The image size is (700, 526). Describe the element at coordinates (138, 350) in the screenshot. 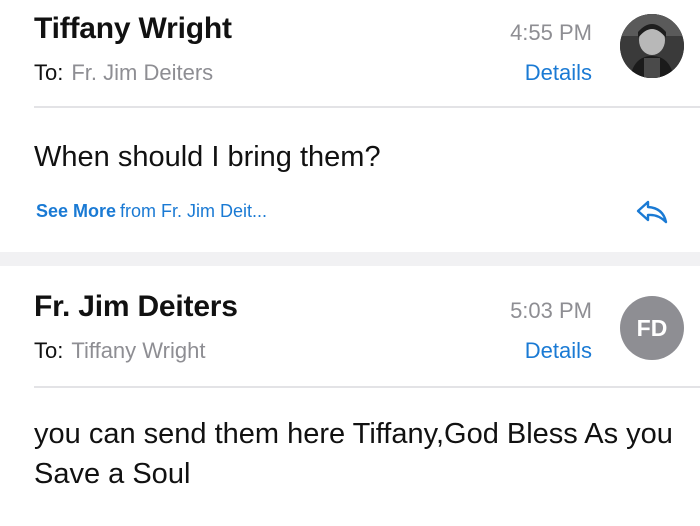

I see `recipient-name: Tiffany Wright` at that location.